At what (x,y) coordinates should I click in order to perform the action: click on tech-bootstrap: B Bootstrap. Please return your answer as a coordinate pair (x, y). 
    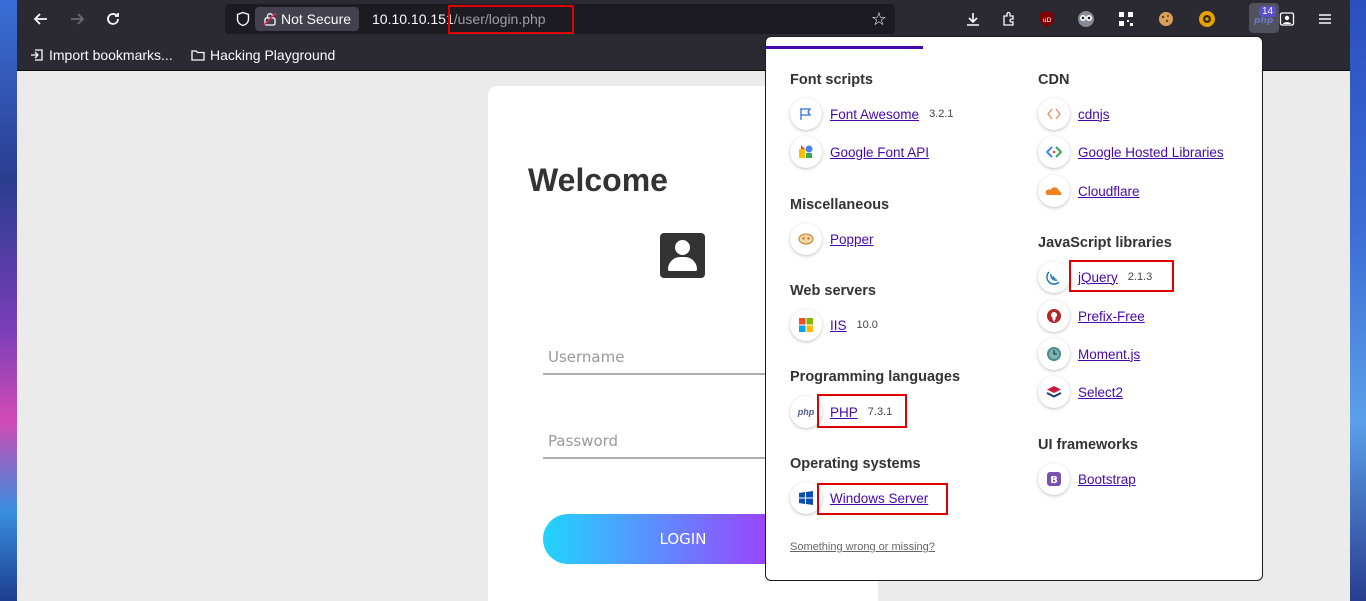
    Looking at the image, I should click on (1087, 479).